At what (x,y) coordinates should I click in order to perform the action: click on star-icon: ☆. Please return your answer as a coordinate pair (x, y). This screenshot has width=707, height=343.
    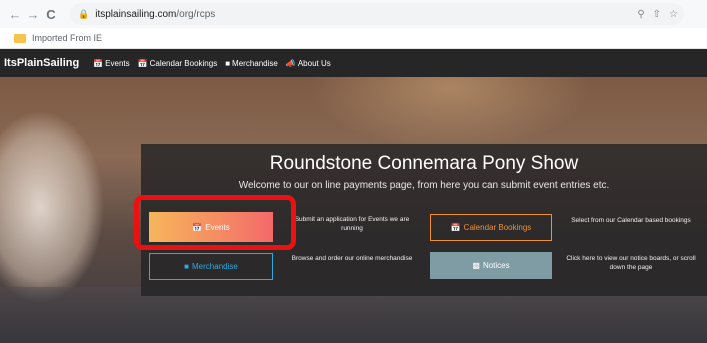
    Looking at the image, I should click on (673, 14).